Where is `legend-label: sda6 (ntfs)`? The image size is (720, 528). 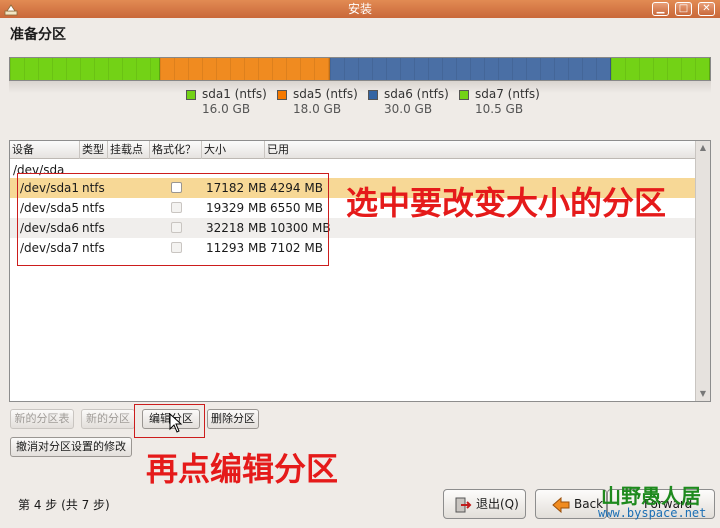 legend-label: sda6 (ntfs) is located at coordinates (416, 94).